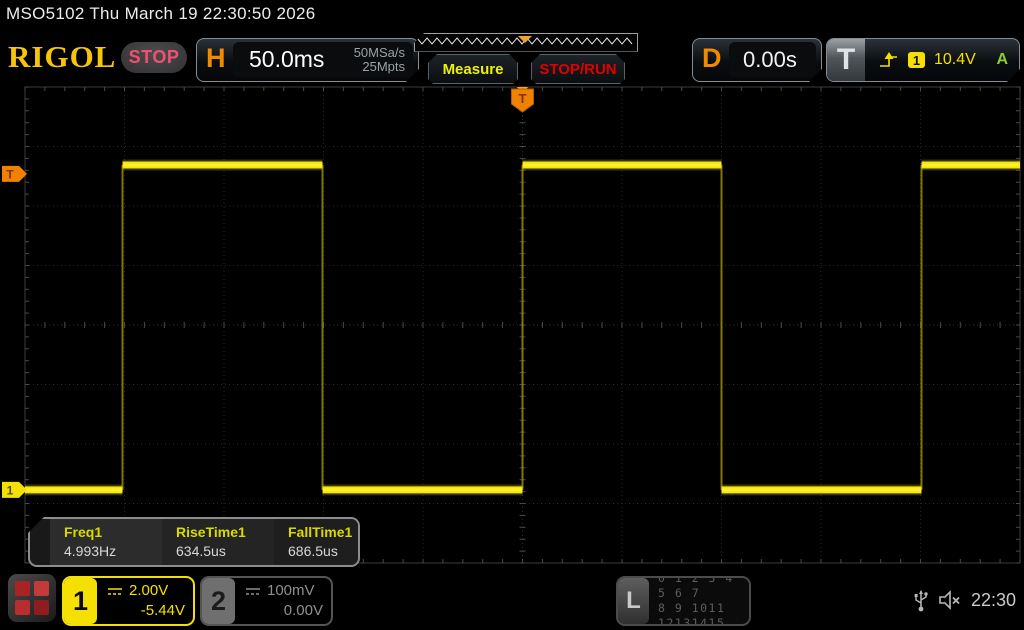 The image size is (1024, 630). I want to click on memory-depth: 25Mpts, so click(383, 66).